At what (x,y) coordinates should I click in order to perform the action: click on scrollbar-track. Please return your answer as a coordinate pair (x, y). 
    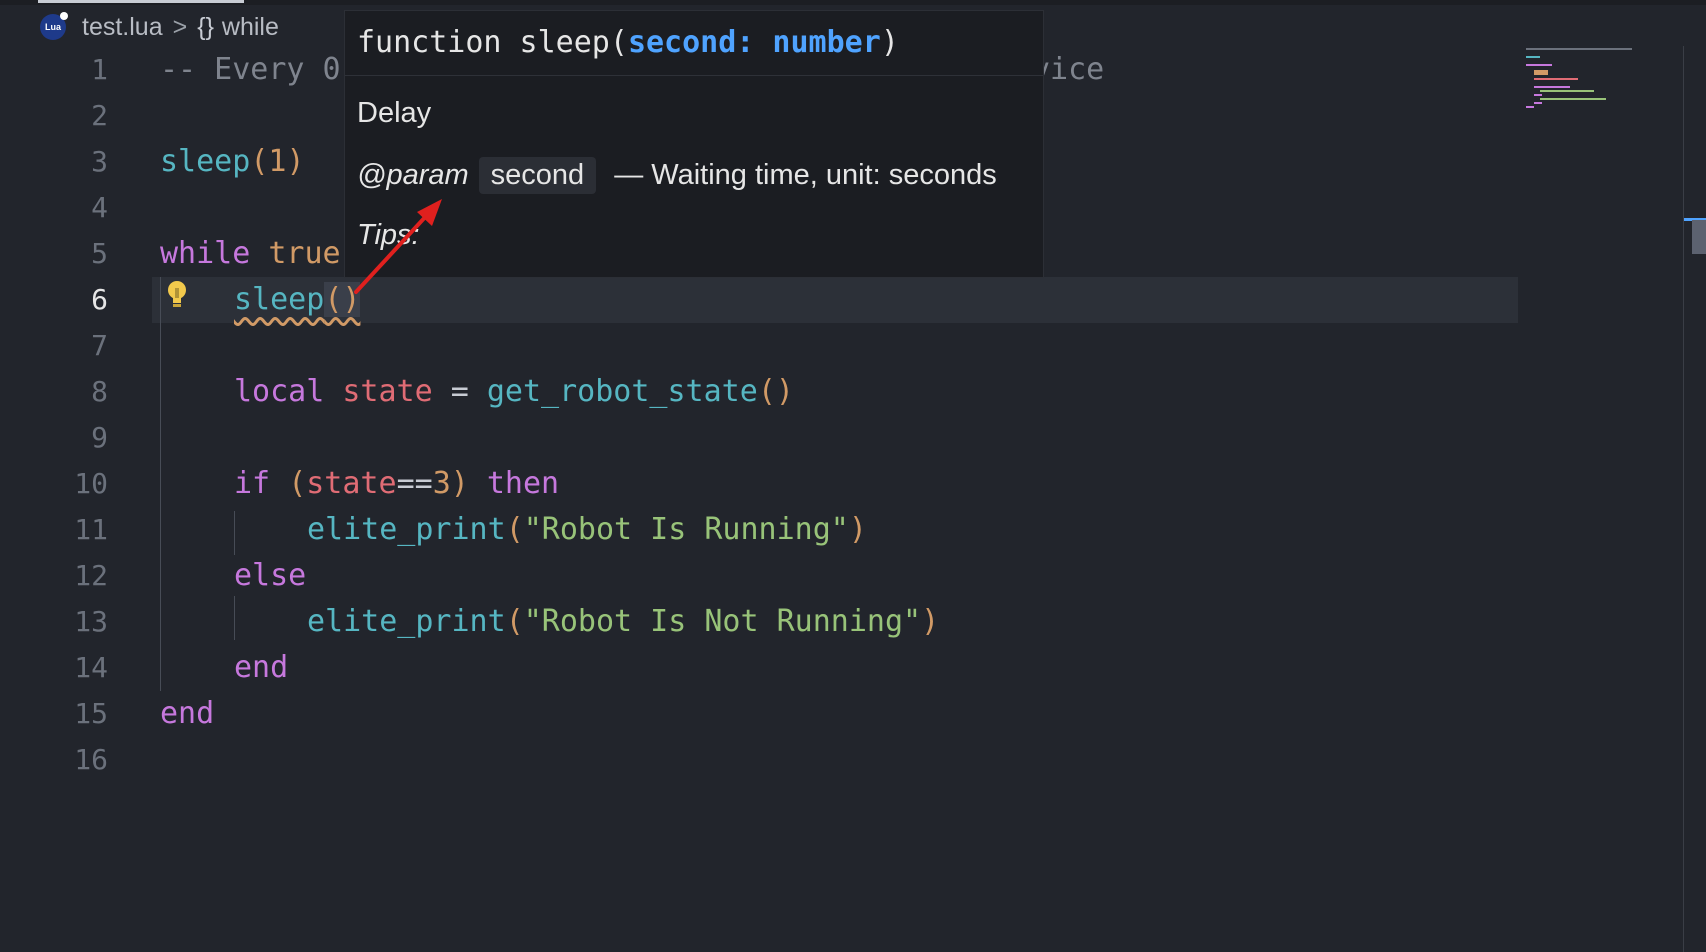
    Looking at the image, I should click on (1683, 499).